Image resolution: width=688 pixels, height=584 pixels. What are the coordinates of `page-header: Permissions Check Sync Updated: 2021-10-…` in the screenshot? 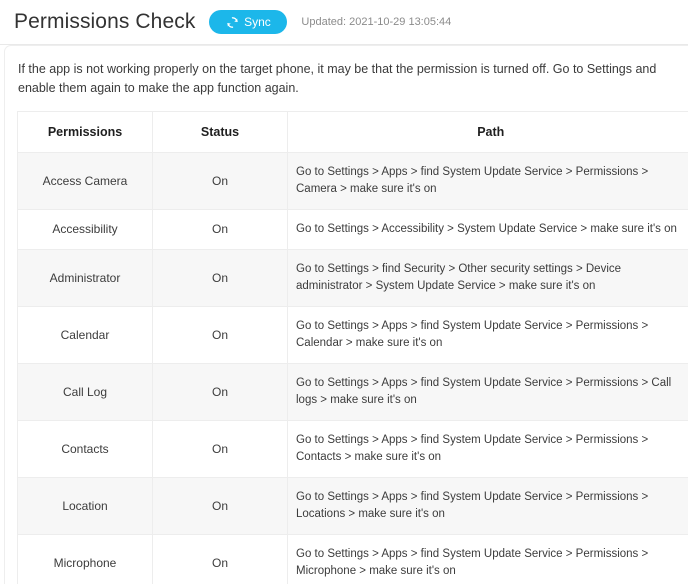 It's located at (344, 22).